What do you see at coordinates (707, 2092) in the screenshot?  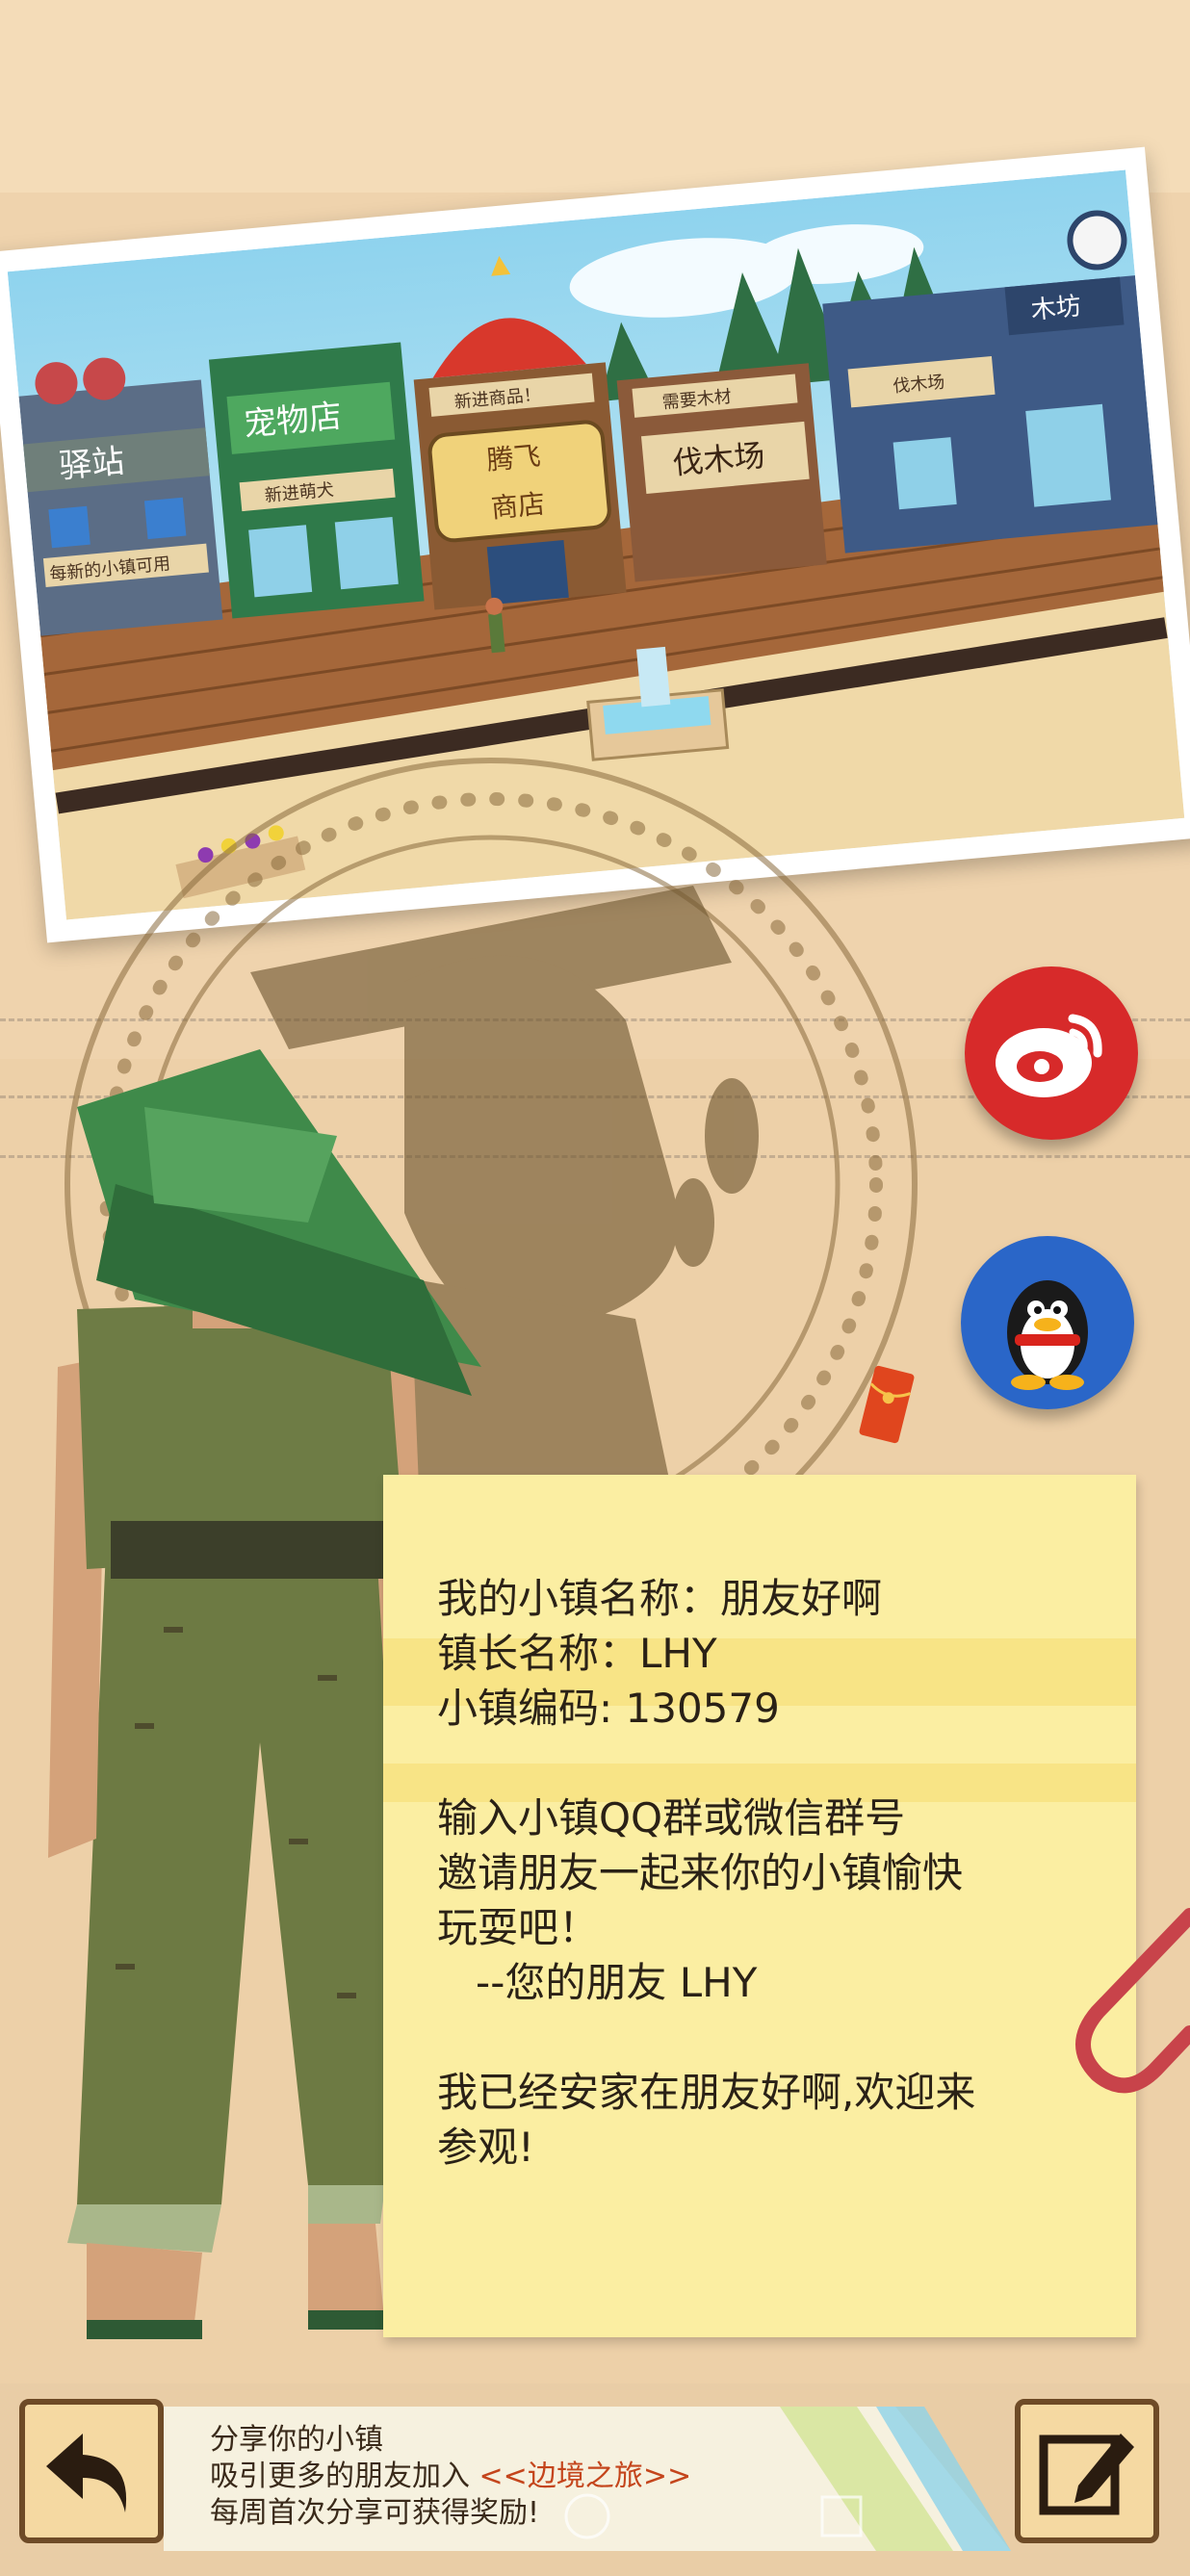 I see `welcome-line: 我已经安家在朋友好啊,欢迎来` at bounding box center [707, 2092].